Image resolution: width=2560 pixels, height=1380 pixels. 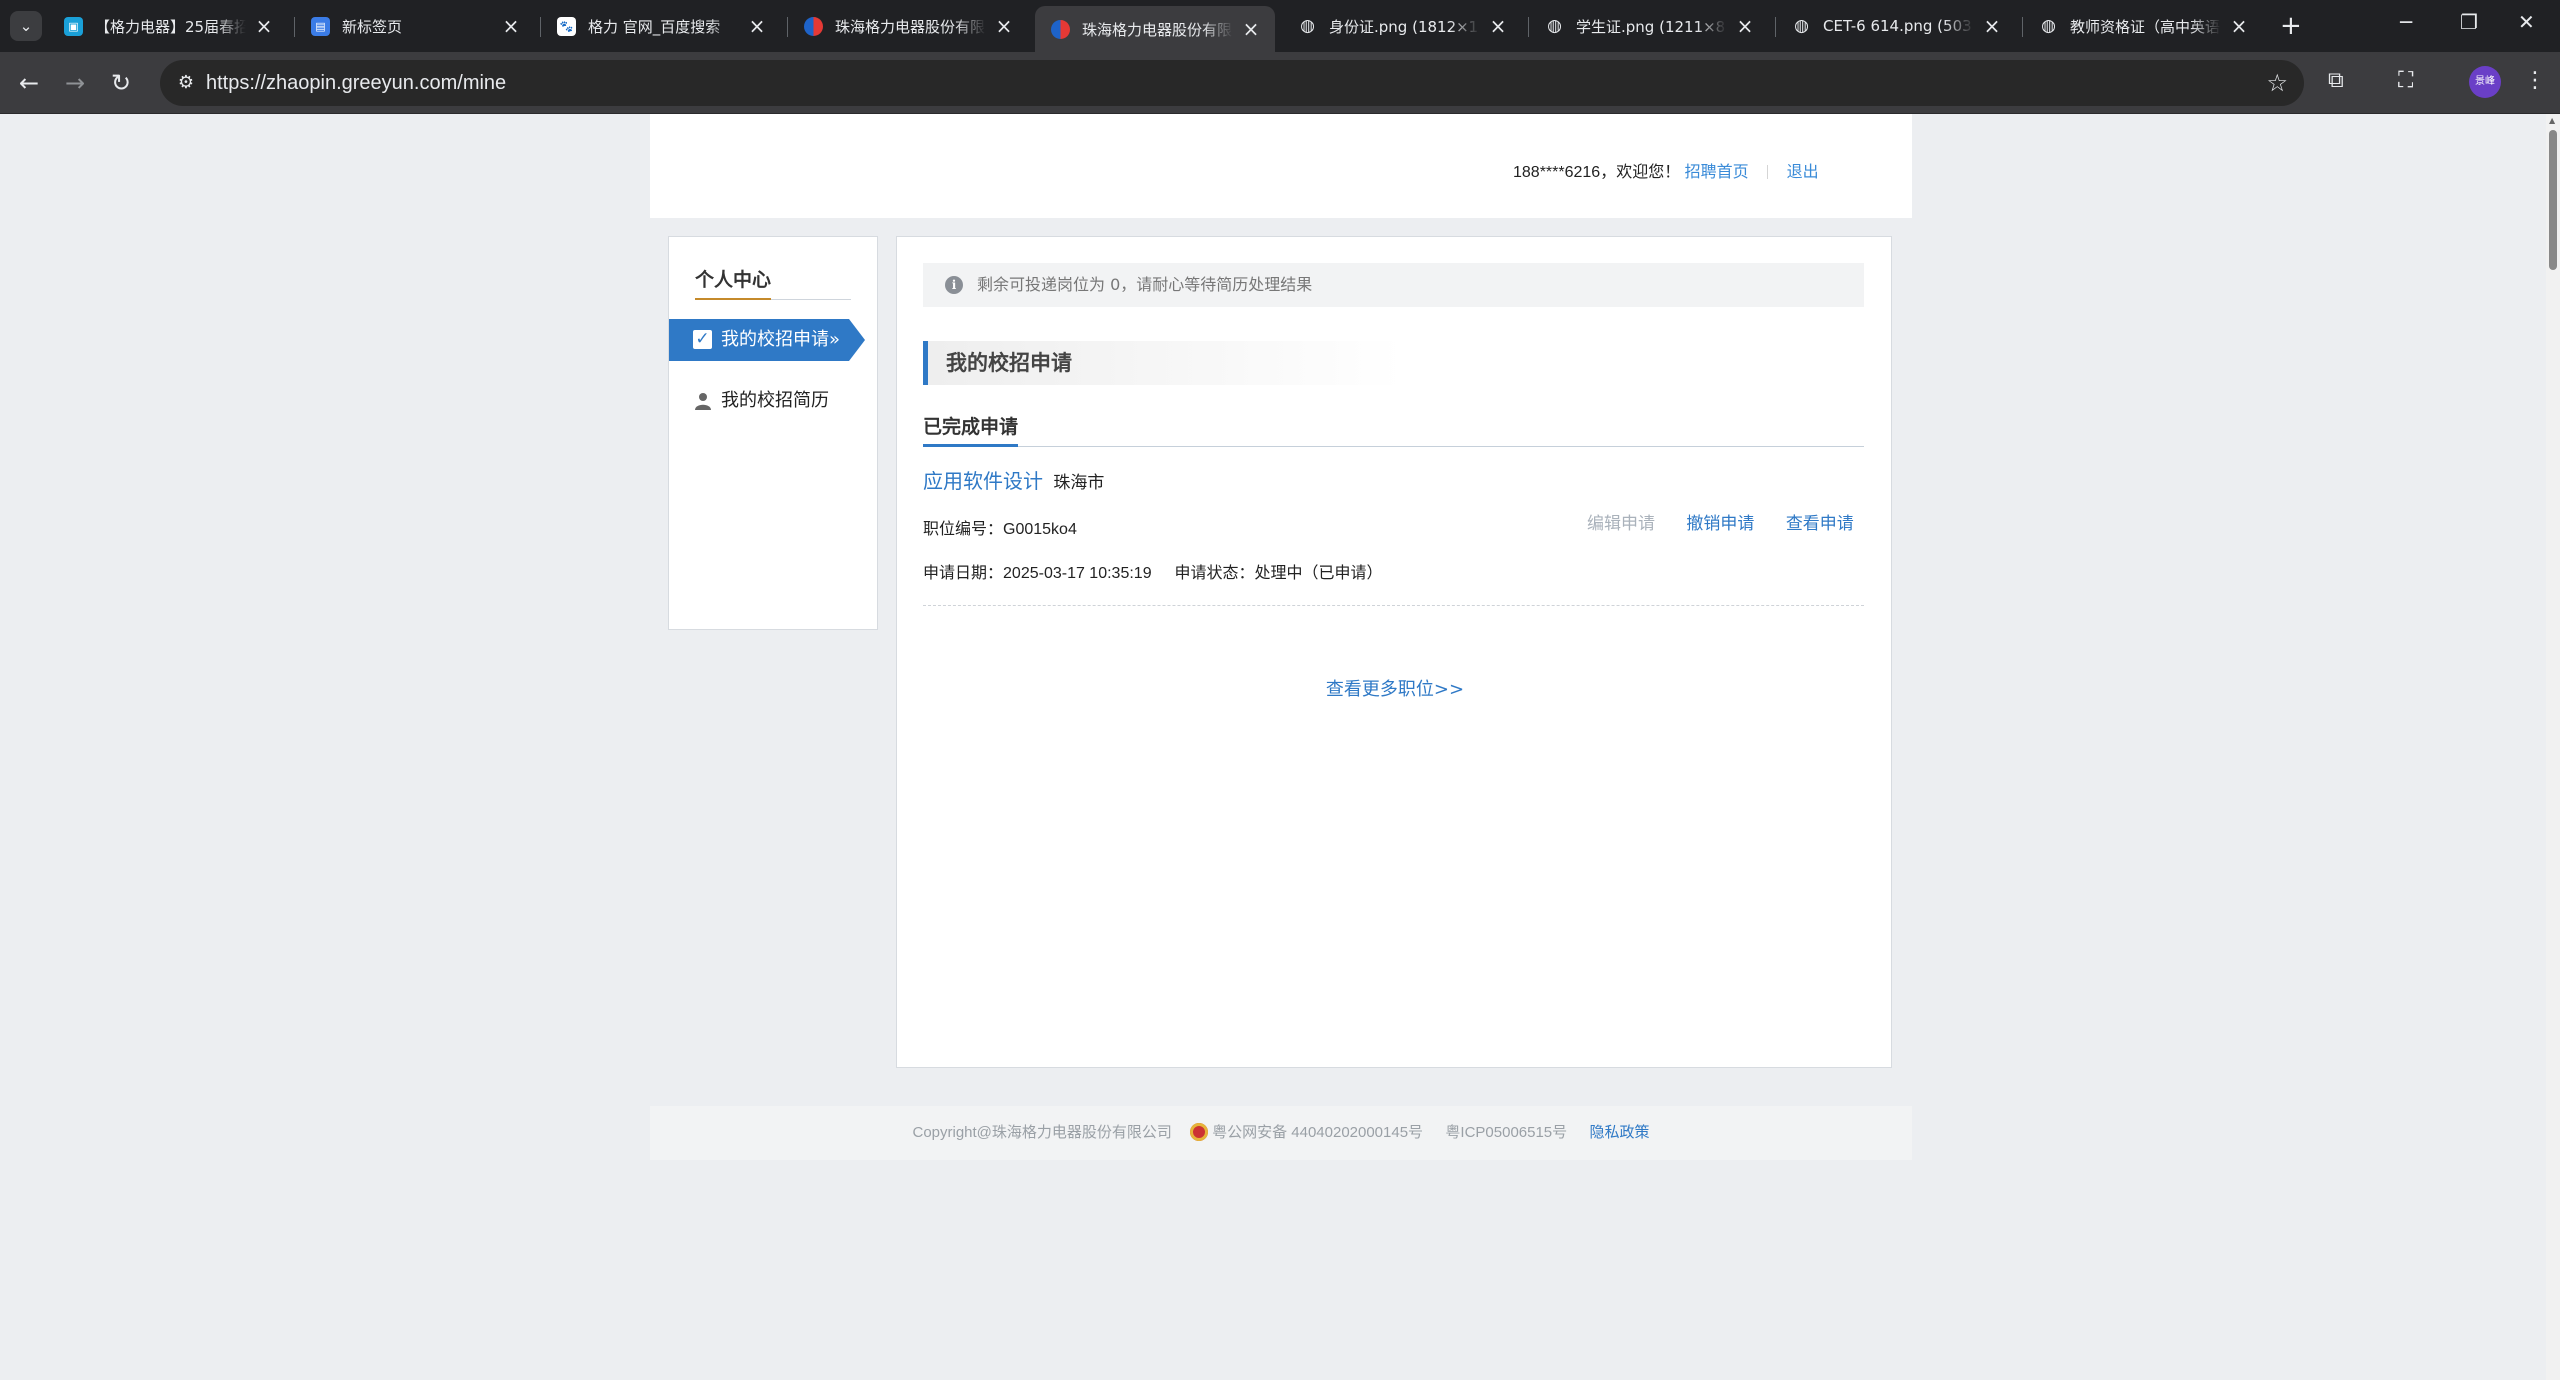 I want to click on browser-tab-8: ◍ CET-6 614.png (503×713) ×, so click(x=1896, y=26).